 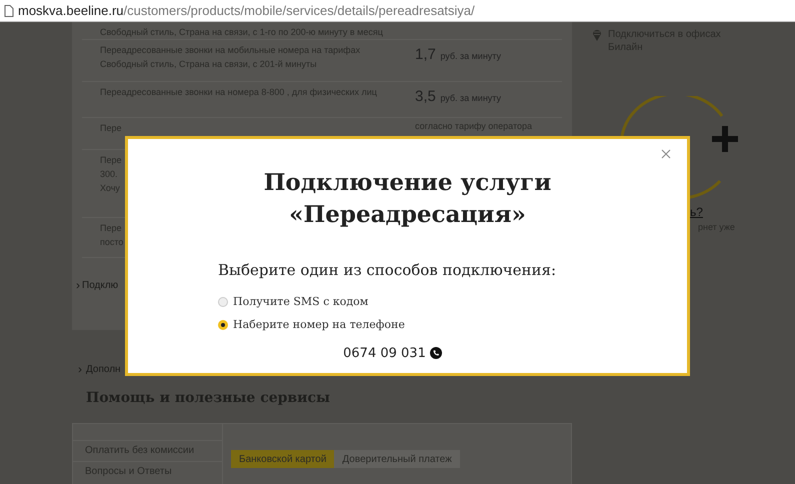 What do you see at coordinates (436, 353) in the screenshot?
I see `phone-icon` at bounding box center [436, 353].